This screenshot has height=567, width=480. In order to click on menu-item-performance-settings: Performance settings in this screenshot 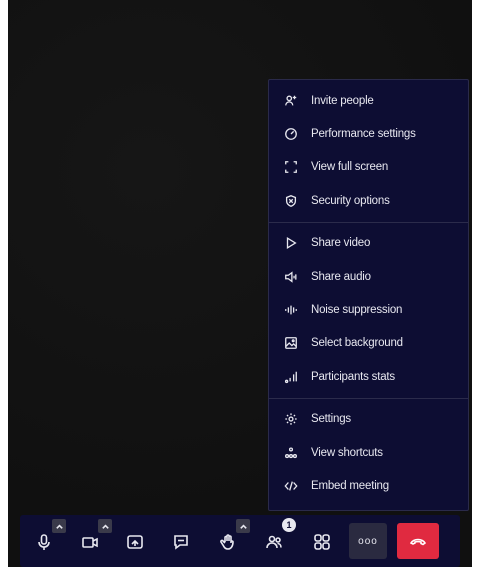, I will do `click(368, 133)`.